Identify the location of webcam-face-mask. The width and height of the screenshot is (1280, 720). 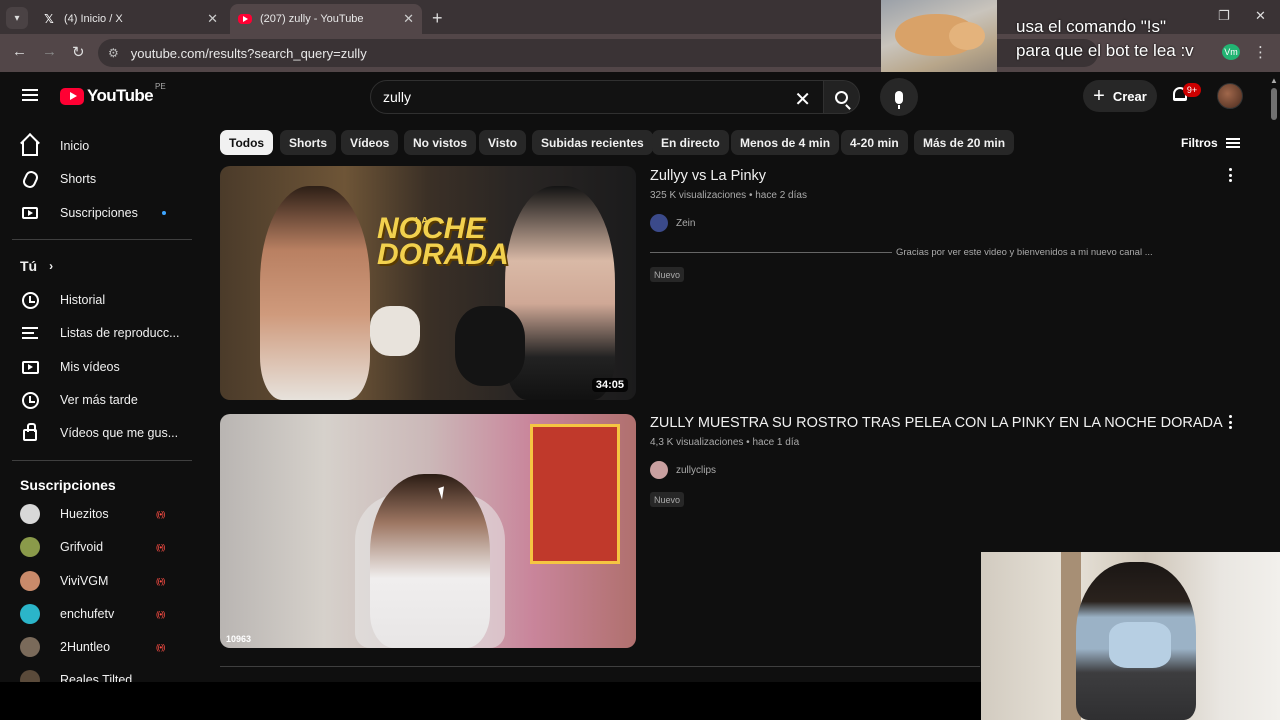
(1140, 645).